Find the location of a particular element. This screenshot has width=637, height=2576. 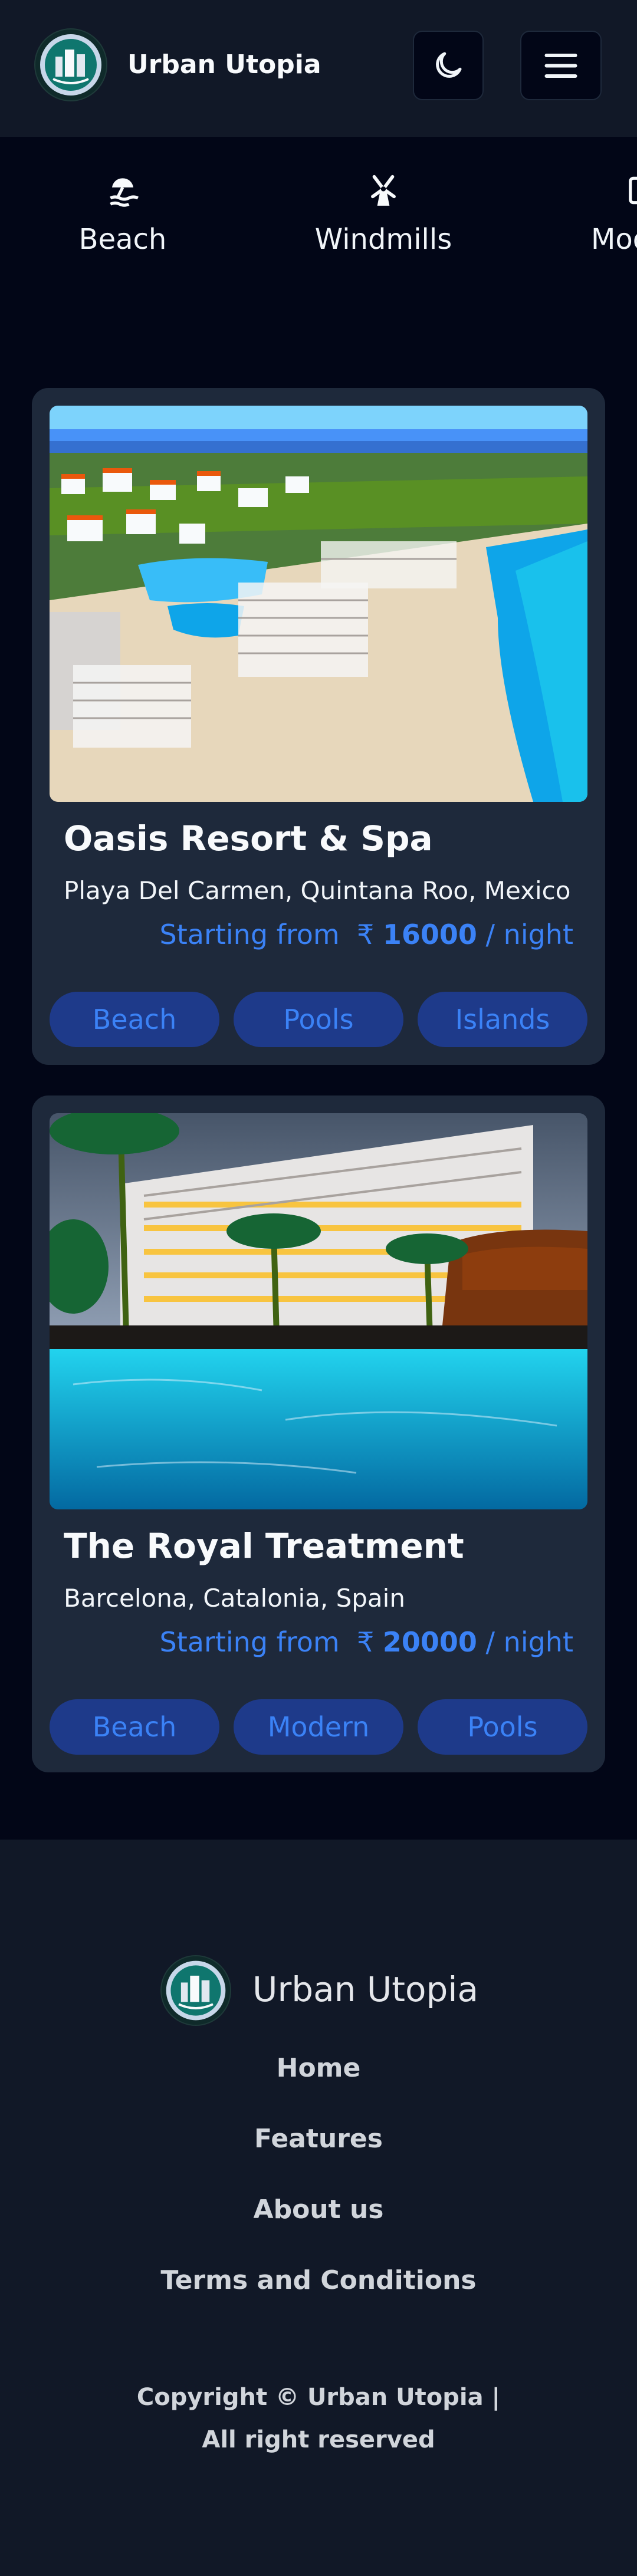

hamburger-menu-icon is located at coordinates (560, 66).